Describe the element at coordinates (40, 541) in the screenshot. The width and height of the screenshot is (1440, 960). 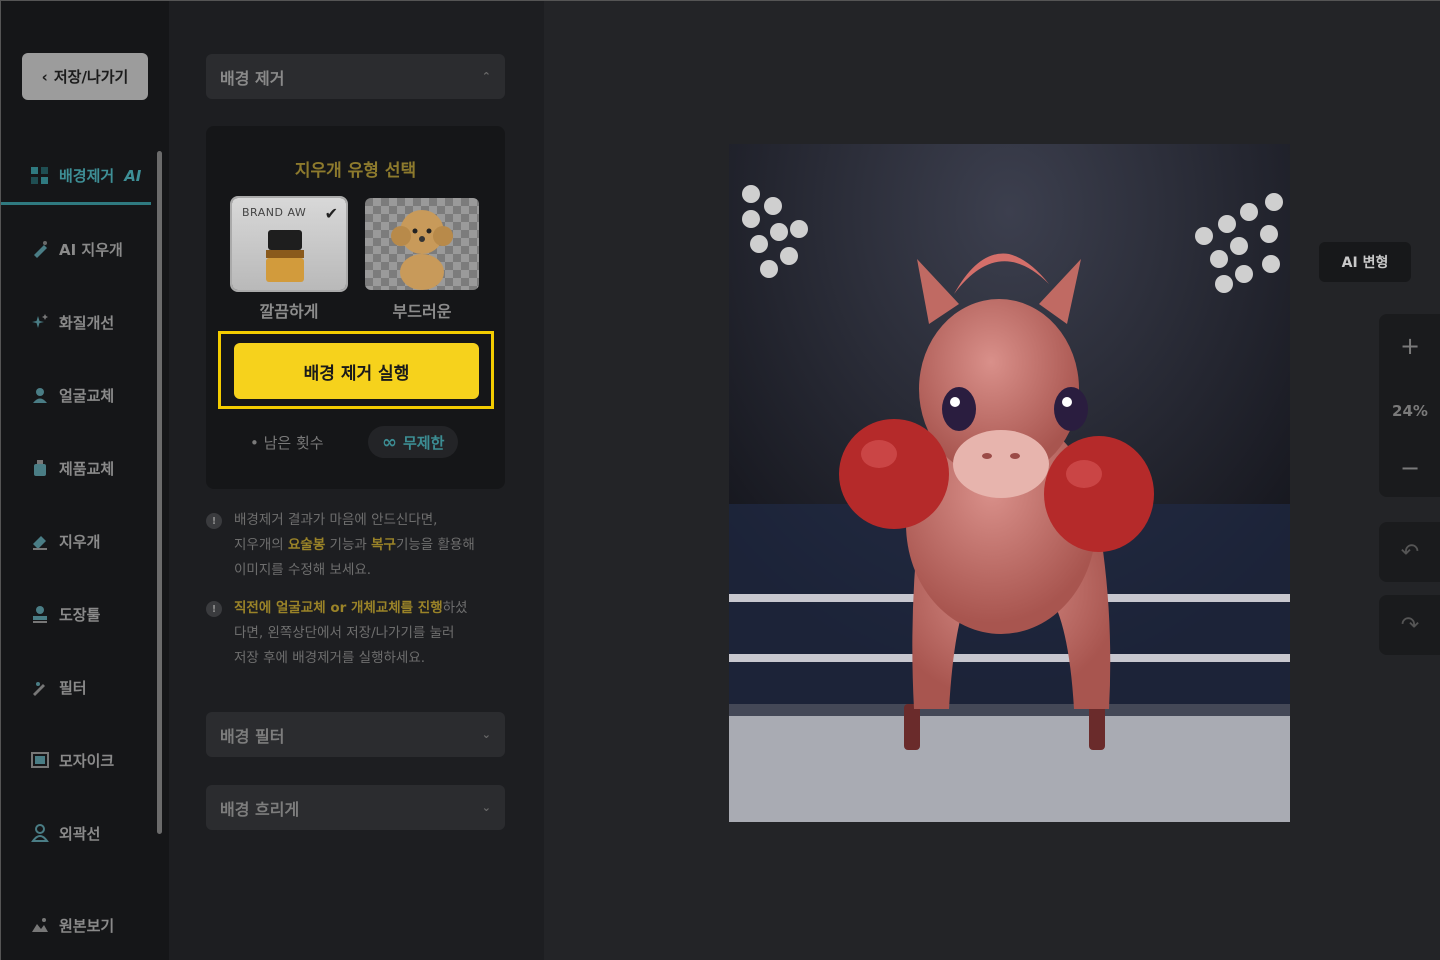
I see `eraser-icon` at that location.